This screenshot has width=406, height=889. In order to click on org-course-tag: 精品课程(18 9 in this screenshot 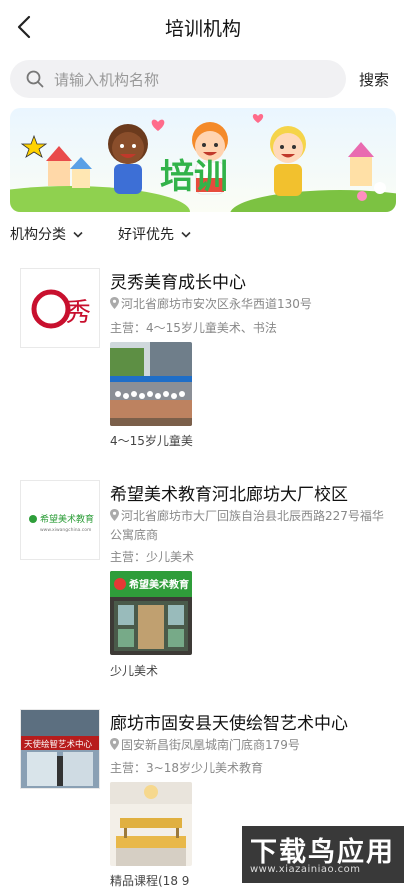, I will do `click(150, 881)`.